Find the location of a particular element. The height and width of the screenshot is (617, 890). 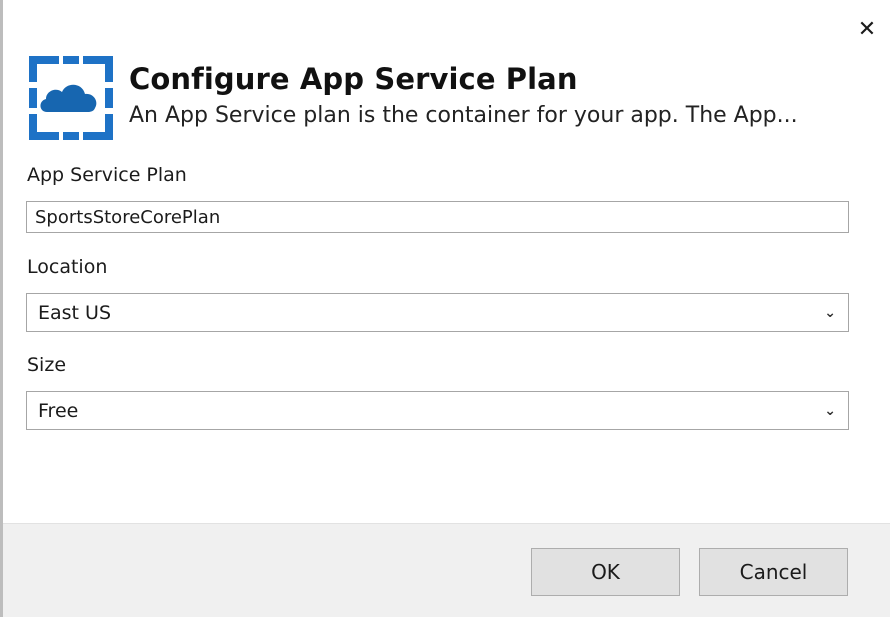

location-label: Location is located at coordinates (67, 267).